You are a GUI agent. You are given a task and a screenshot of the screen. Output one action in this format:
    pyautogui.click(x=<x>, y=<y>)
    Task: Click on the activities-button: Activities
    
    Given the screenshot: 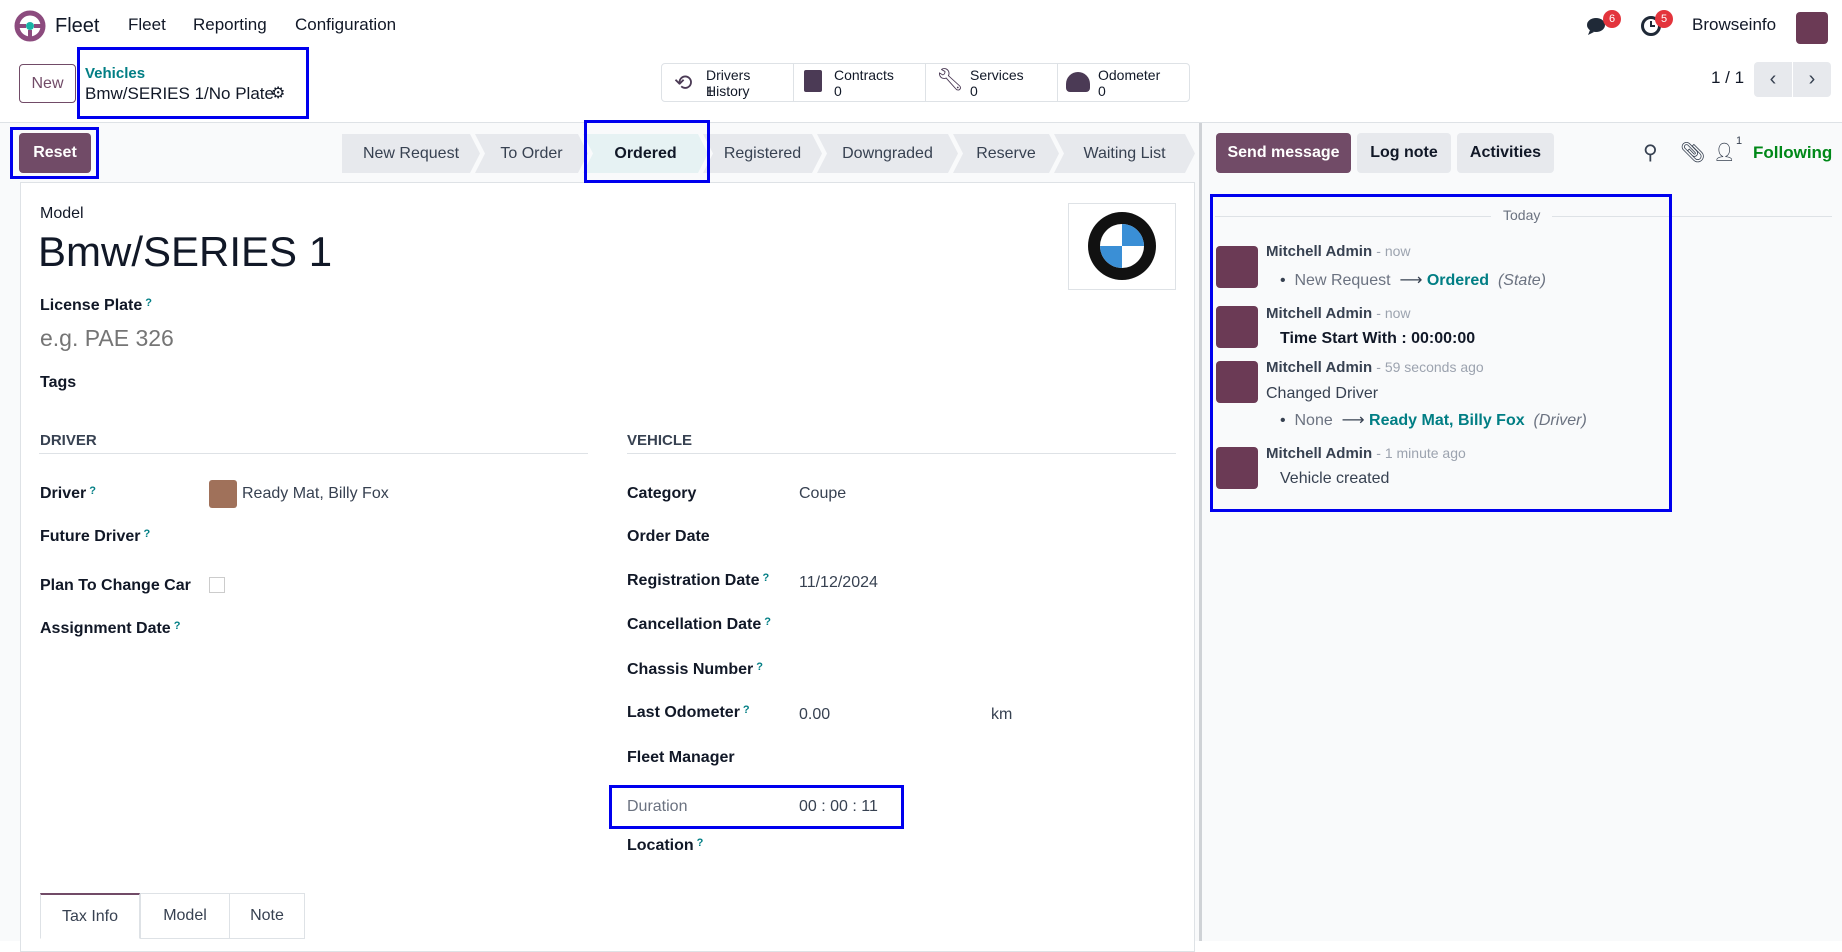 What is the action you would take?
    pyautogui.click(x=1505, y=153)
    